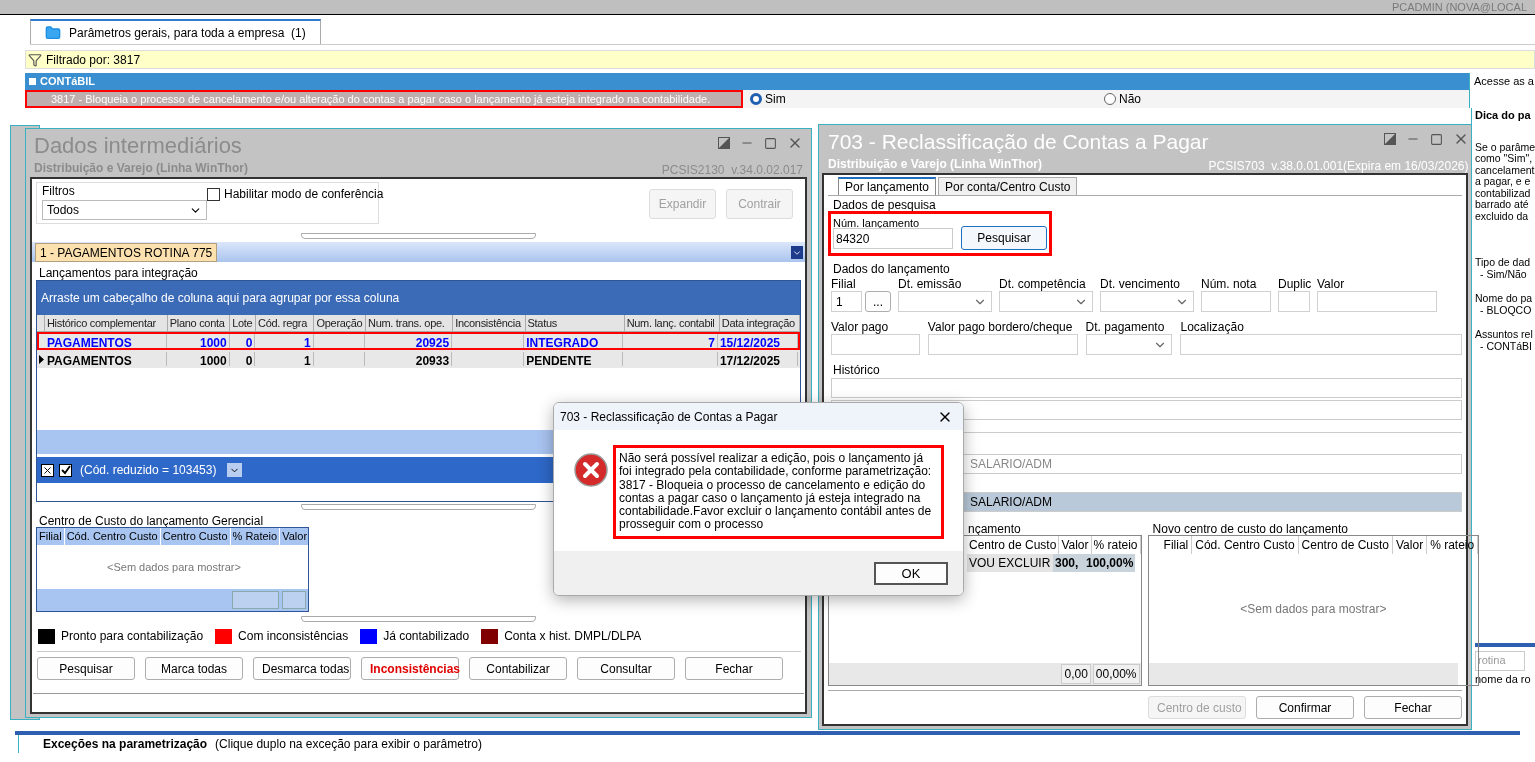 The width and height of the screenshot is (1535, 762). Describe the element at coordinates (1116, 674) in the screenshot. I see `total-cell: 00,00%` at that location.